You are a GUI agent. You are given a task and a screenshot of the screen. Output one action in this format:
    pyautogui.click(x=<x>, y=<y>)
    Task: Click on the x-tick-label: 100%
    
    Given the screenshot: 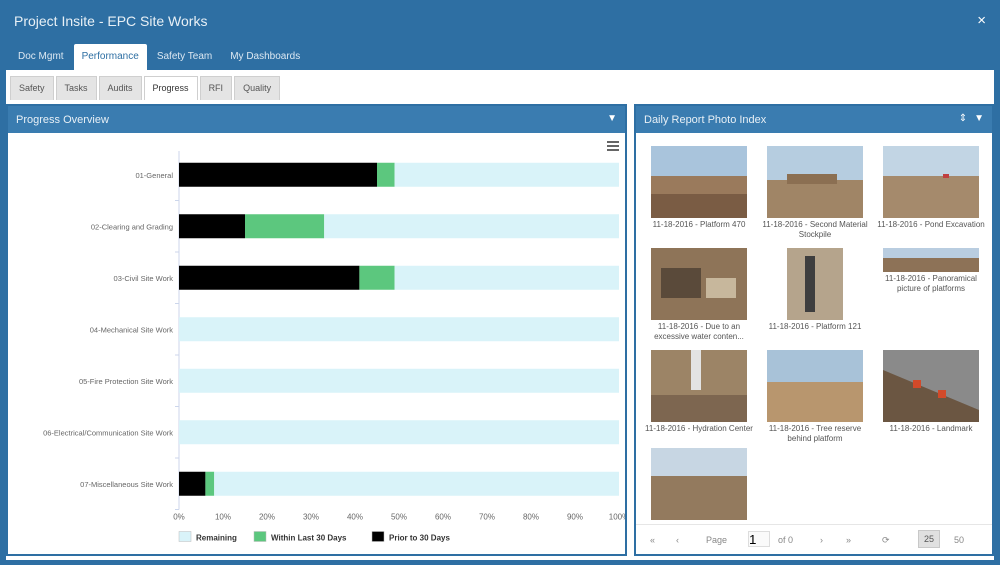 What is the action you would take?
    pyautogui.click(x=617, y=517)
    